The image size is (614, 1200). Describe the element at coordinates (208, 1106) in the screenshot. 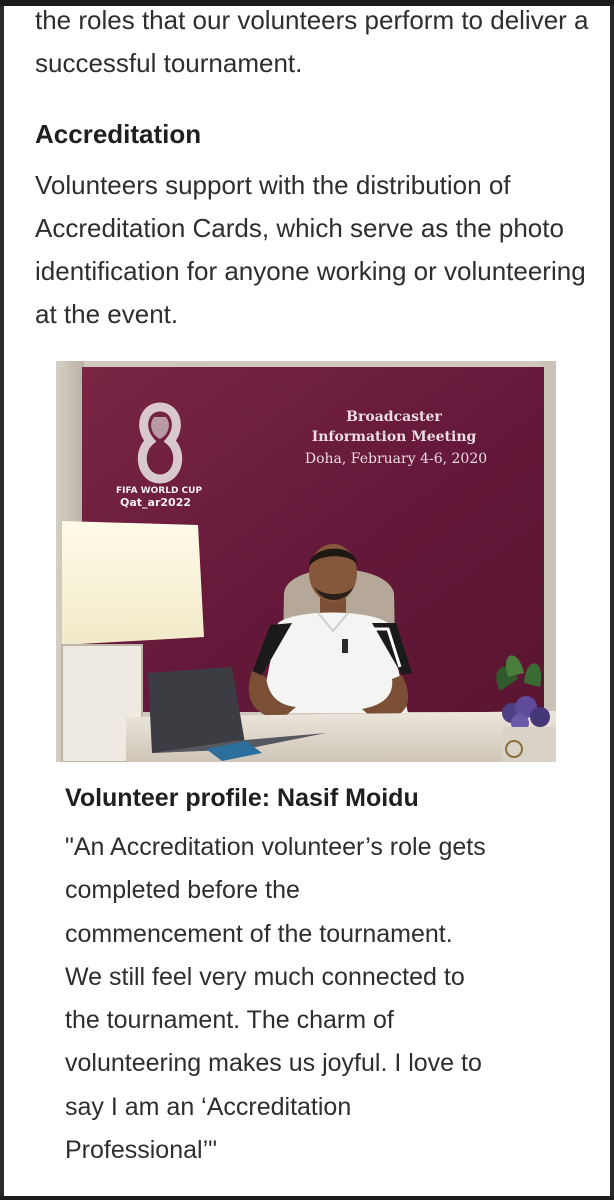

I see `quote-line: say I am an ‘Accreditation` at that location.